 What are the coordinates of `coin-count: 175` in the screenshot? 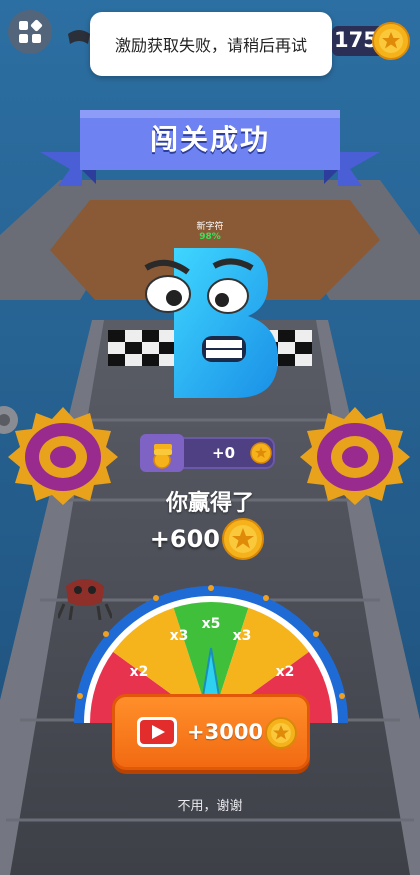 It's located at (356, 40).